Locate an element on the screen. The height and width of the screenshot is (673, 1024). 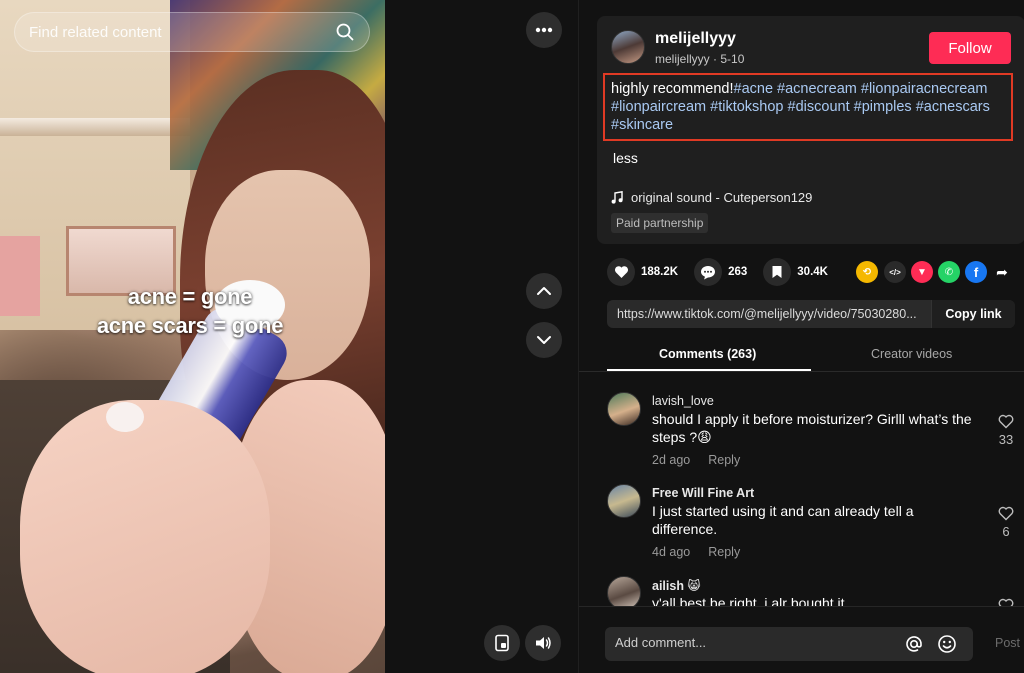
hashtag-link: #acnescars is located at coordinates (953, 107).